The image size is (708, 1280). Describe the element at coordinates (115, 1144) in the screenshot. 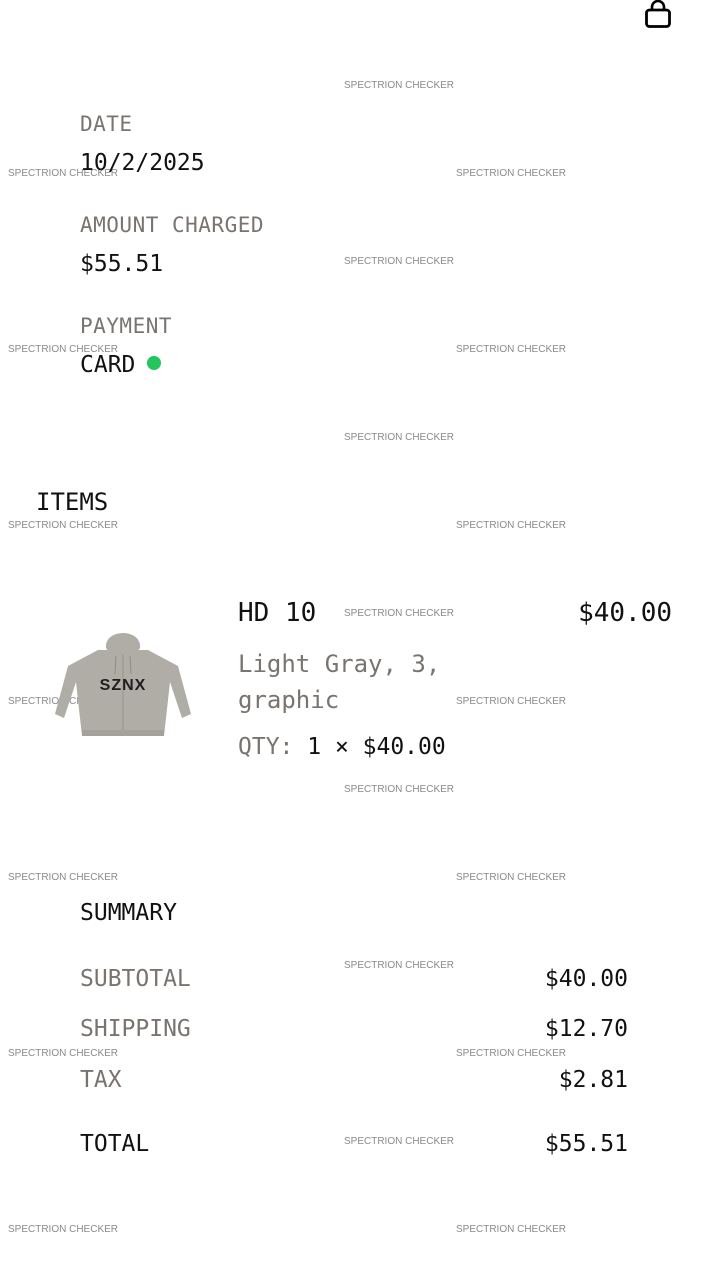

I see `total-label: TOTAL` at that location.